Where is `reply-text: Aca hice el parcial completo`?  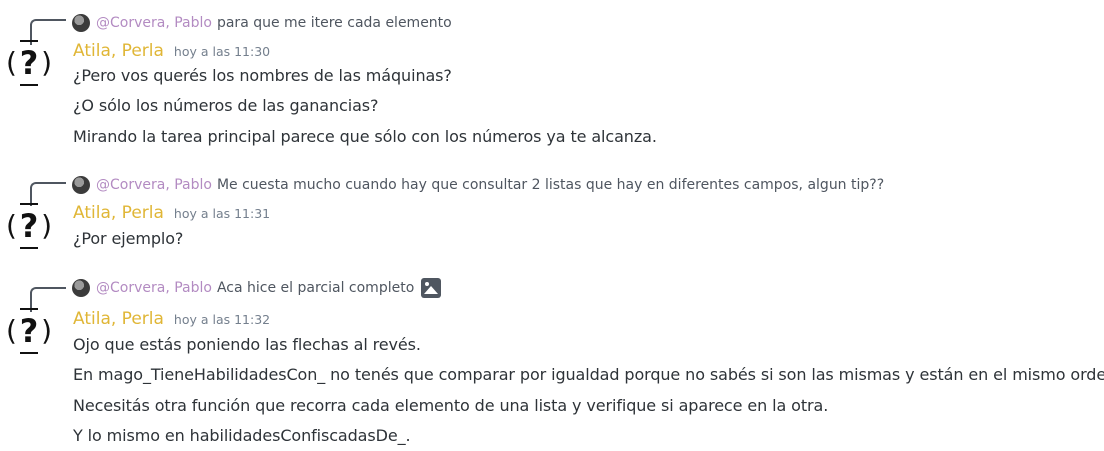
reply-text: Aca hice el parcial completo is located at coordinates (315, 288).